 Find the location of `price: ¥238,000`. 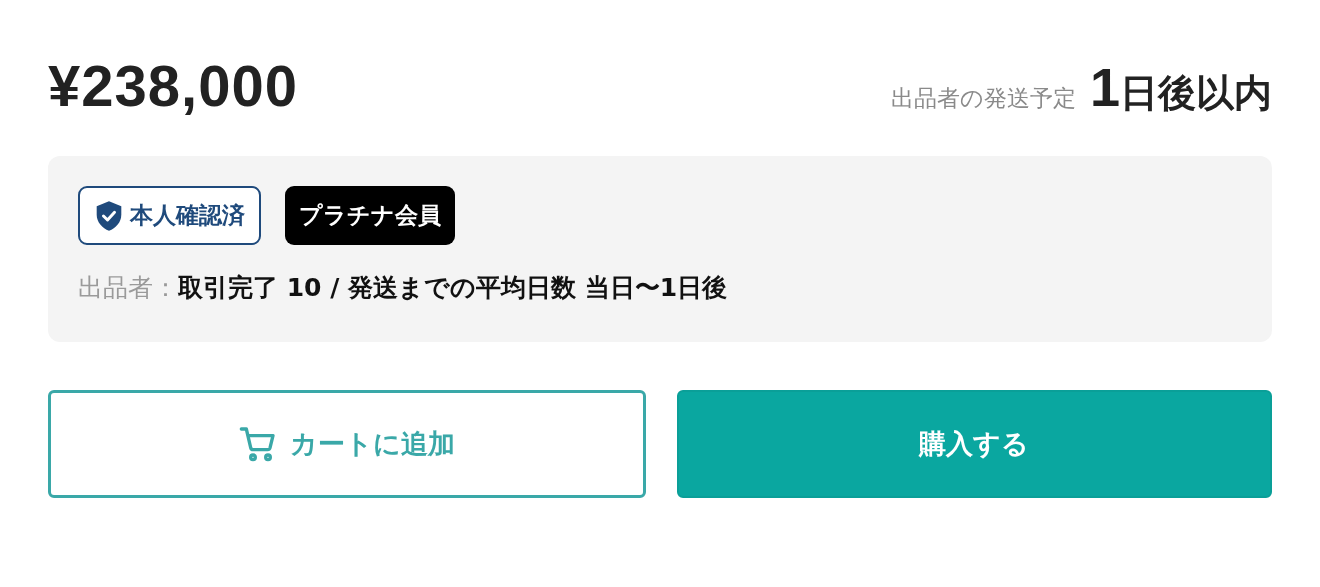

price: ¥238,000 is located at coordinates (173, 85).